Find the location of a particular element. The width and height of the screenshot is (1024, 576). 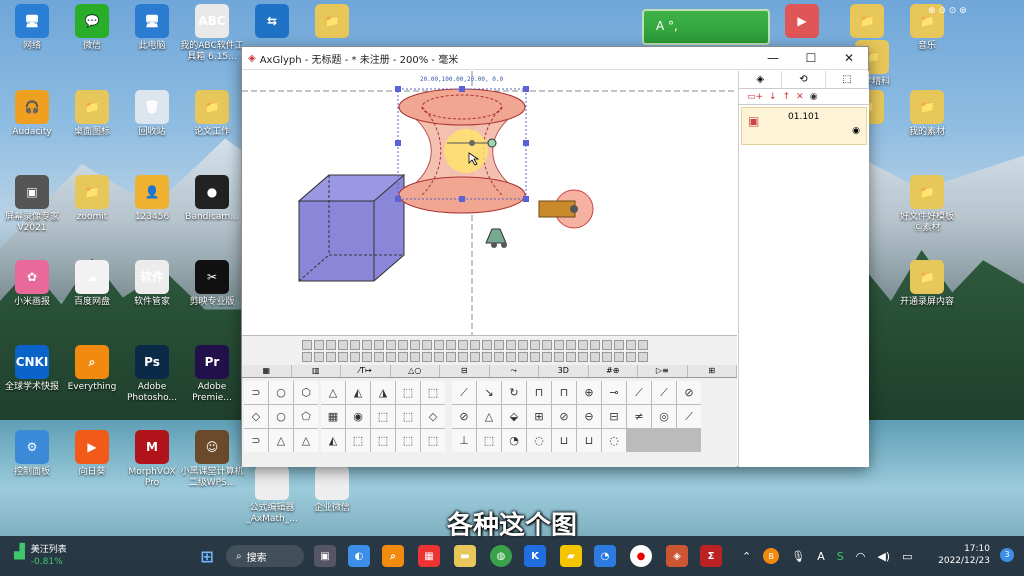

stock-widget: ▟ 美汪列表 -0.81% is located at coordinates (40, 556).